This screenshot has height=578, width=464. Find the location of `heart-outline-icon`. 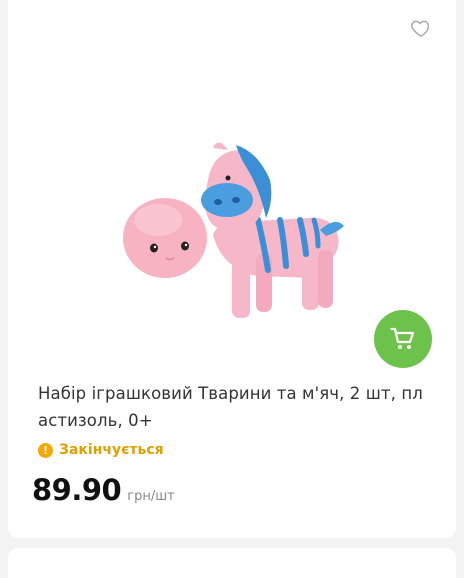

heart-outline-icon is located at coordinates (420, 28).